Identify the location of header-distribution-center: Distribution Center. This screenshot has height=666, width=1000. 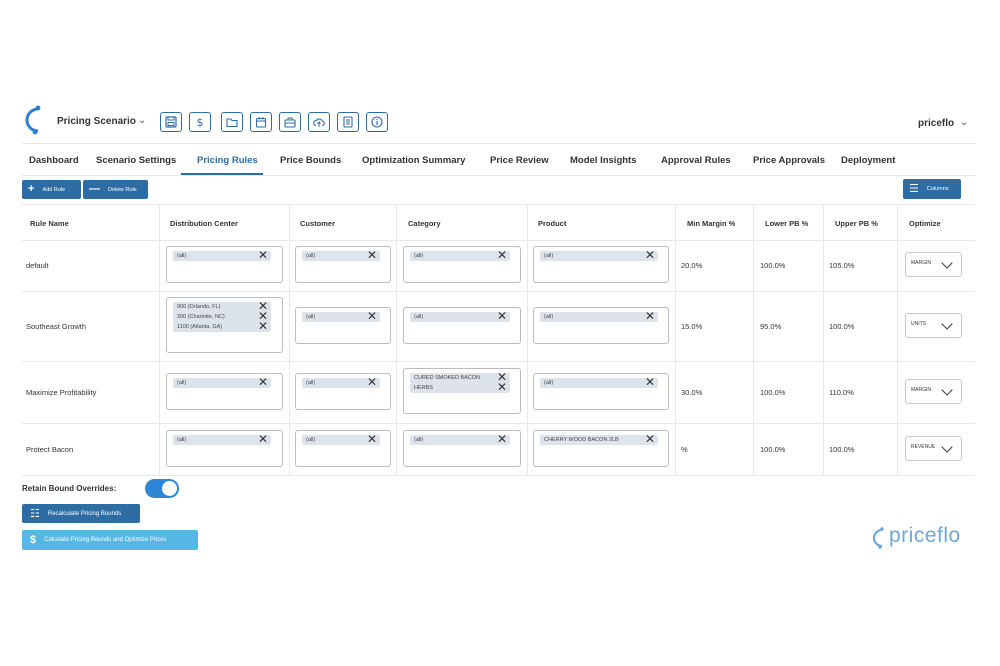
(204, 223).